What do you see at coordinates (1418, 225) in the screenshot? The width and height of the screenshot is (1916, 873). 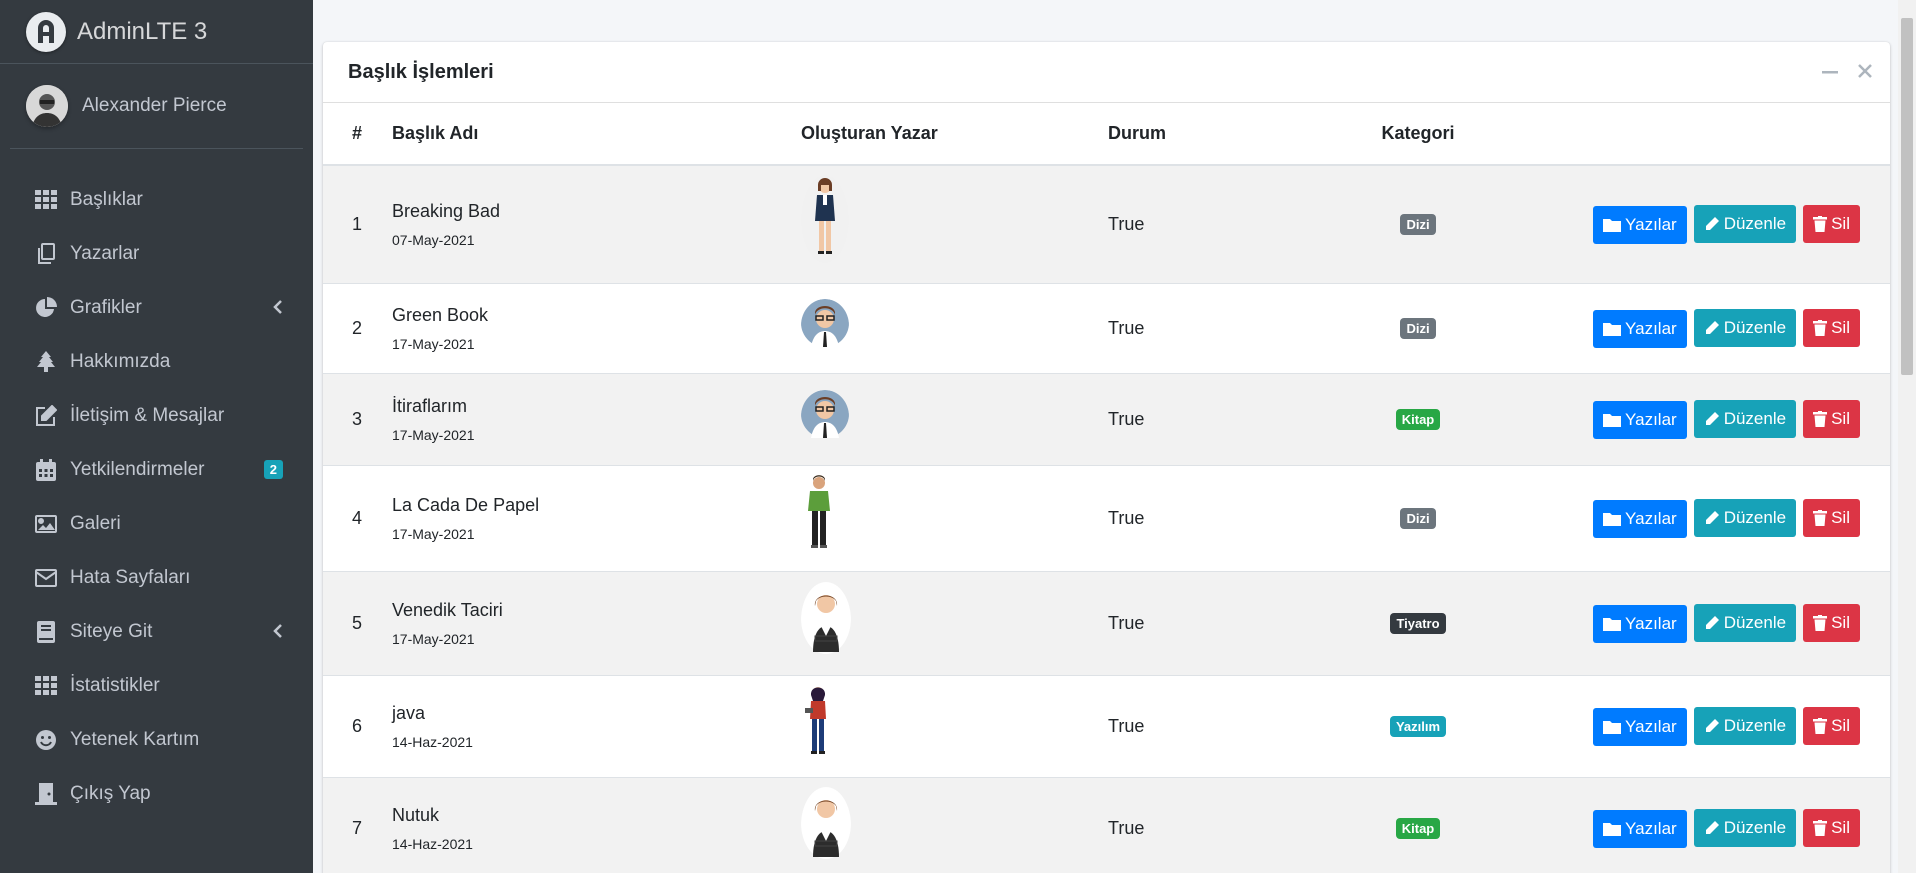 I see `category-badge: Dizi` at bounding box center [1418, 225].